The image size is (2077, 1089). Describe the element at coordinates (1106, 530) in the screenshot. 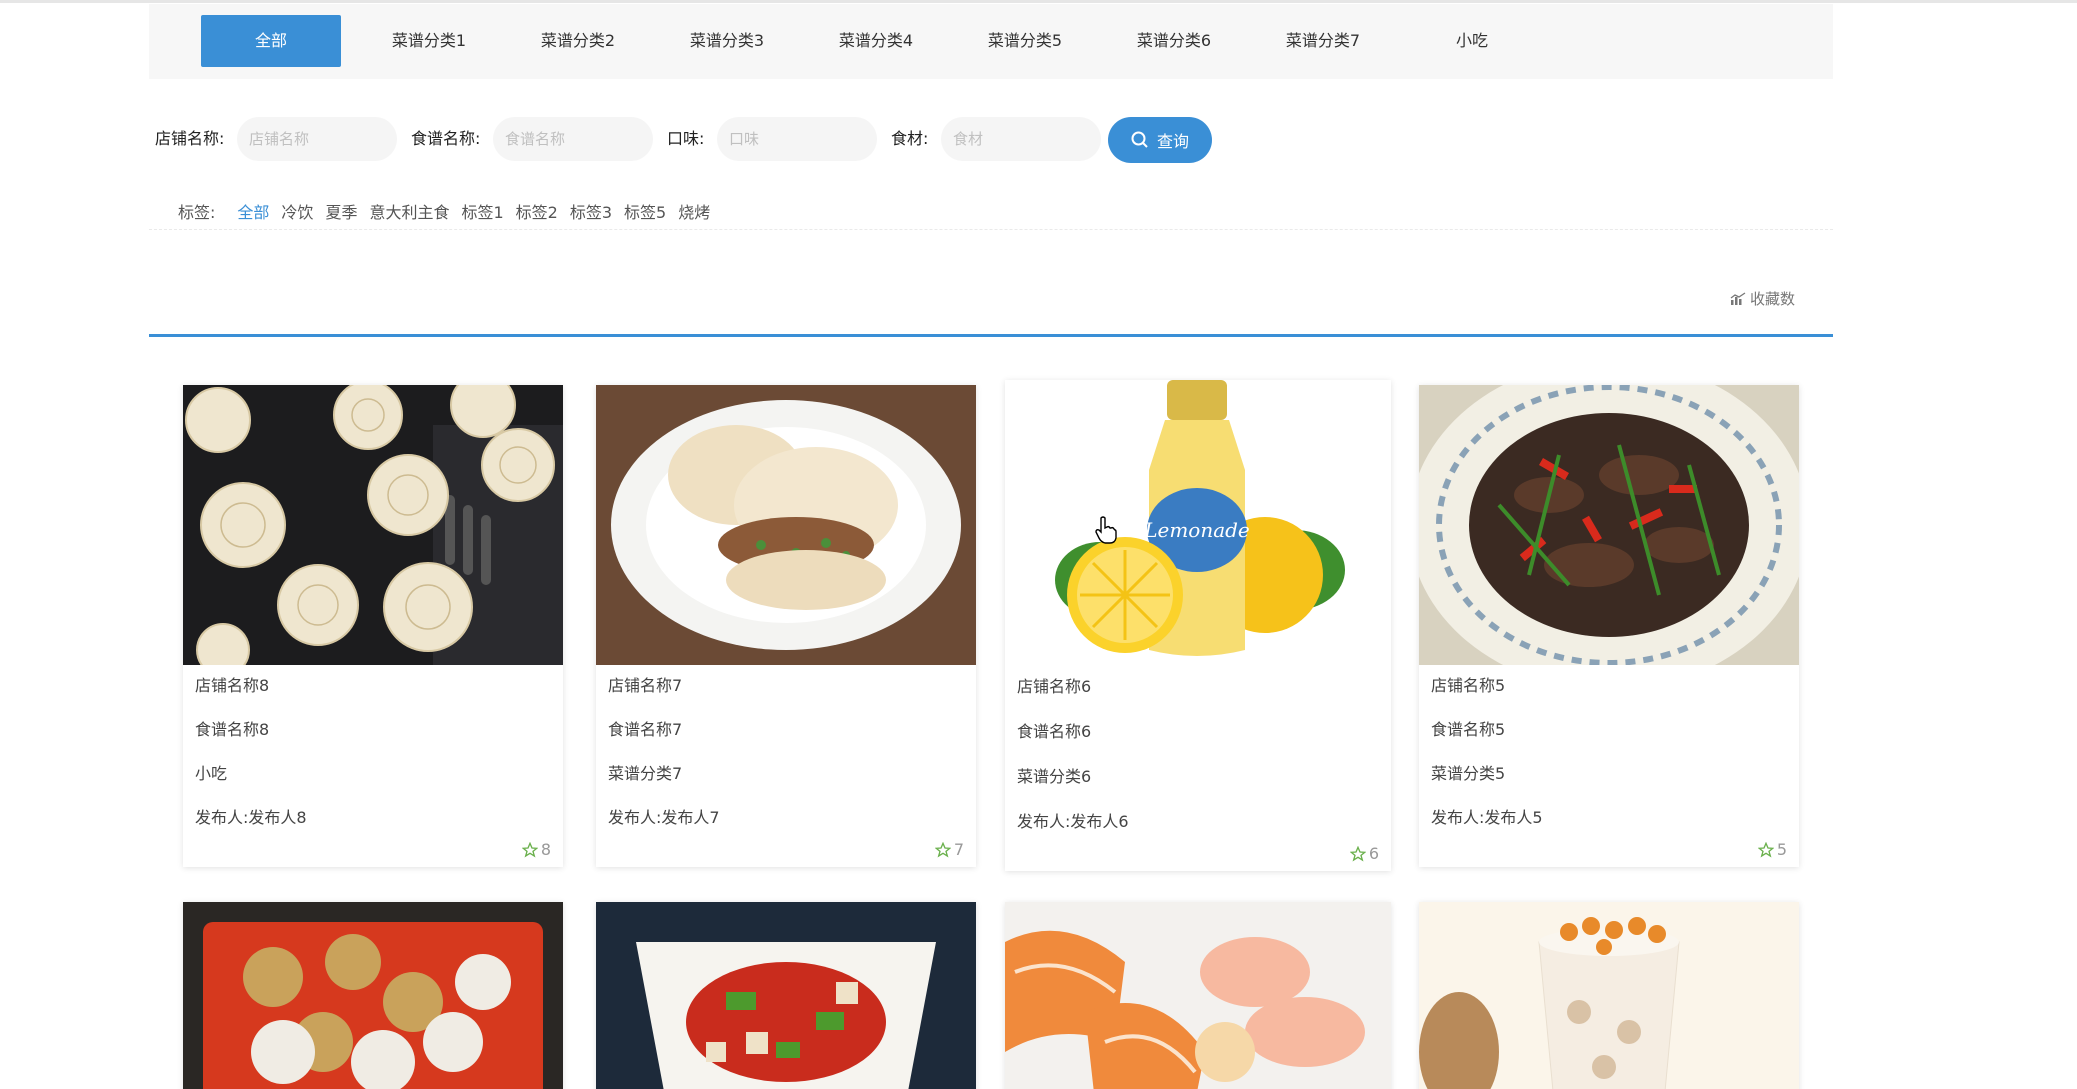

I see `hand-cursor-icon` at that location.